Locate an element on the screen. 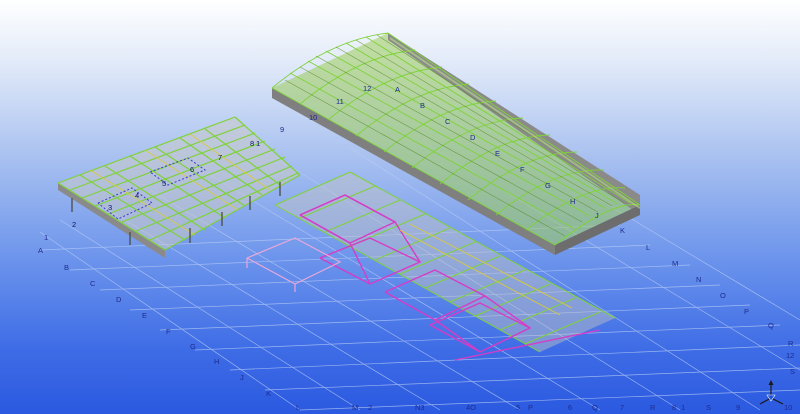  roof-label-J: J is located at coordinates (597, 215).